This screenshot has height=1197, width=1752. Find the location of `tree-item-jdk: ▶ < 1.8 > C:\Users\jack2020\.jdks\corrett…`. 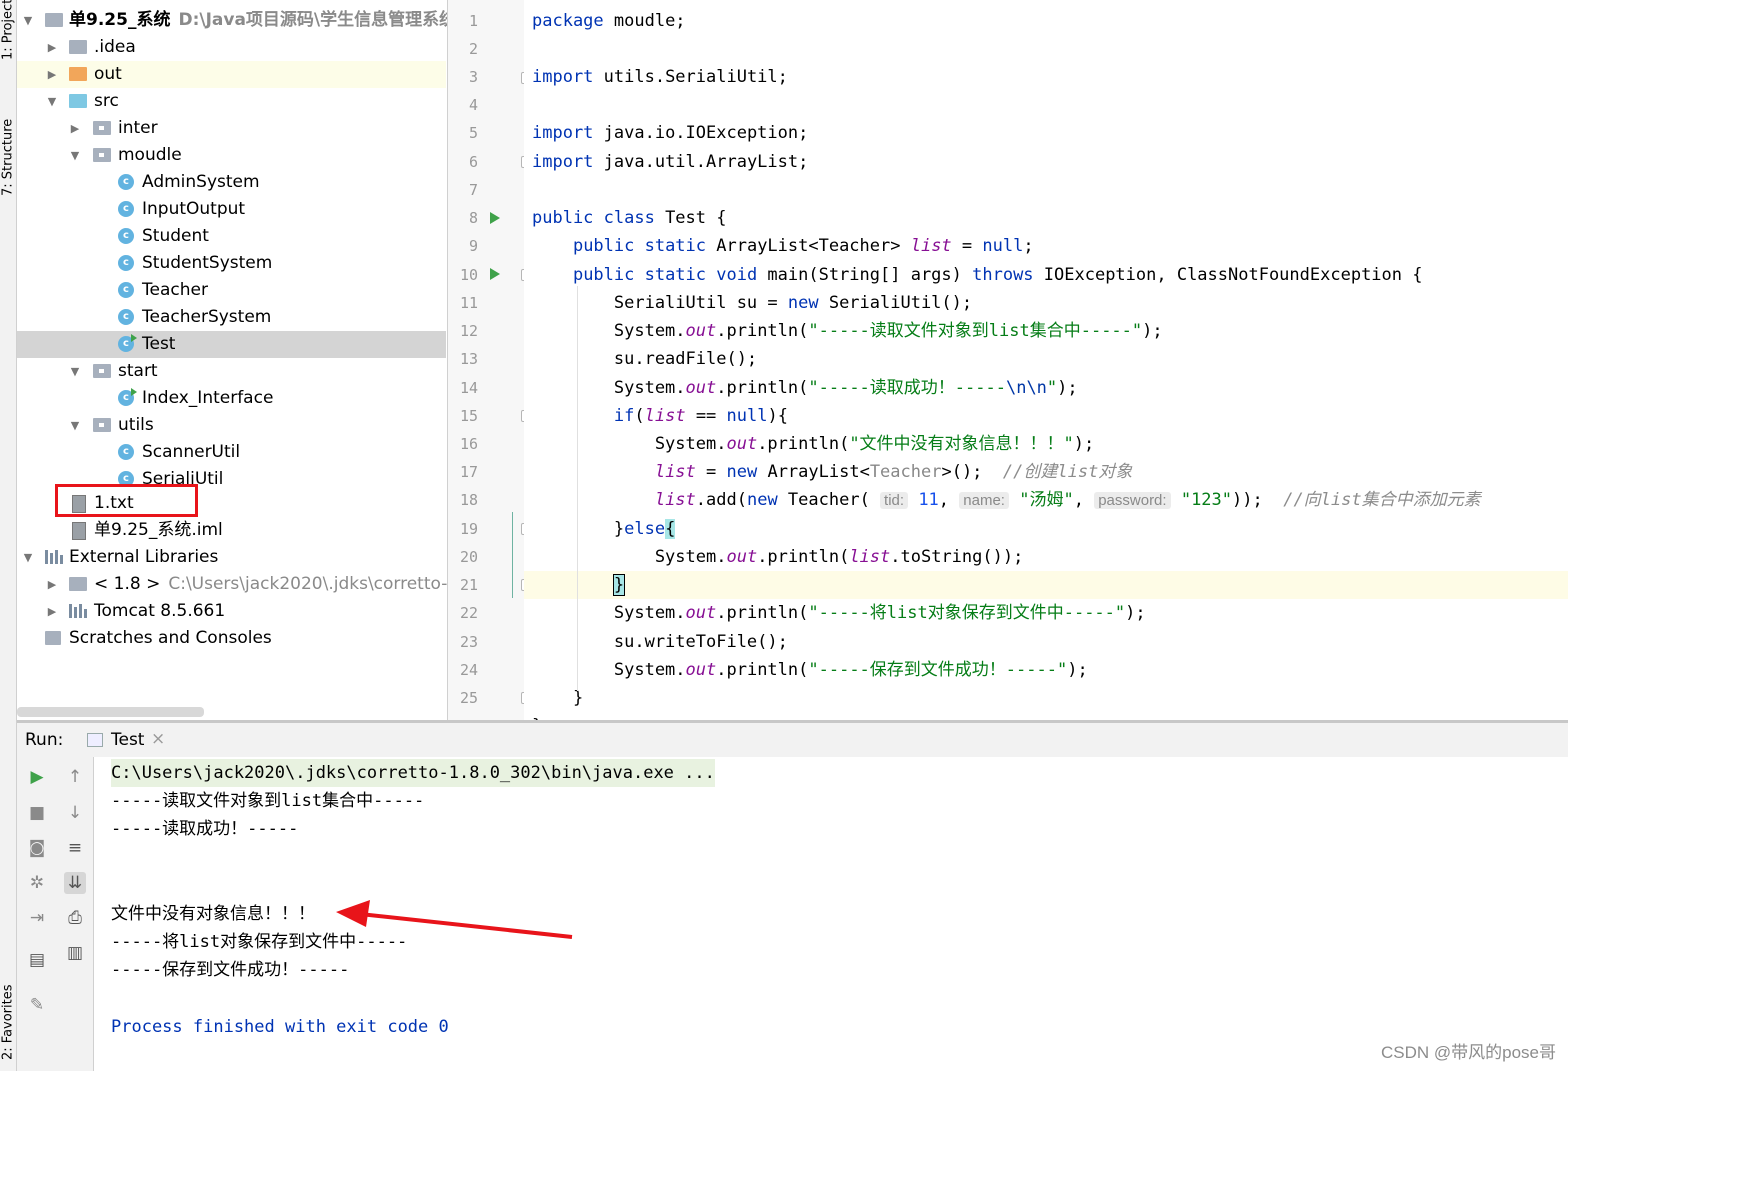

tree-item-jdk: ▶ < 1.8 > C:\Users\jack2020\.jdks\corrett… is located at coordinates (254, 584).